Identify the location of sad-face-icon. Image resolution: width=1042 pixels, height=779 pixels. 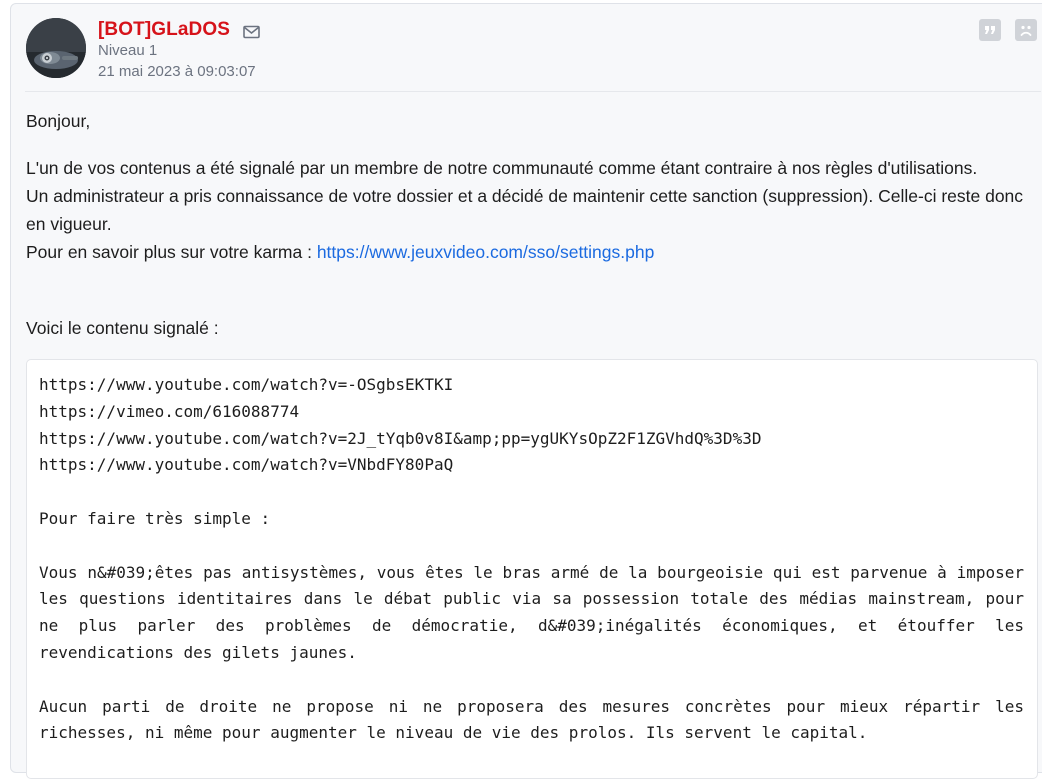
(1026, 30).